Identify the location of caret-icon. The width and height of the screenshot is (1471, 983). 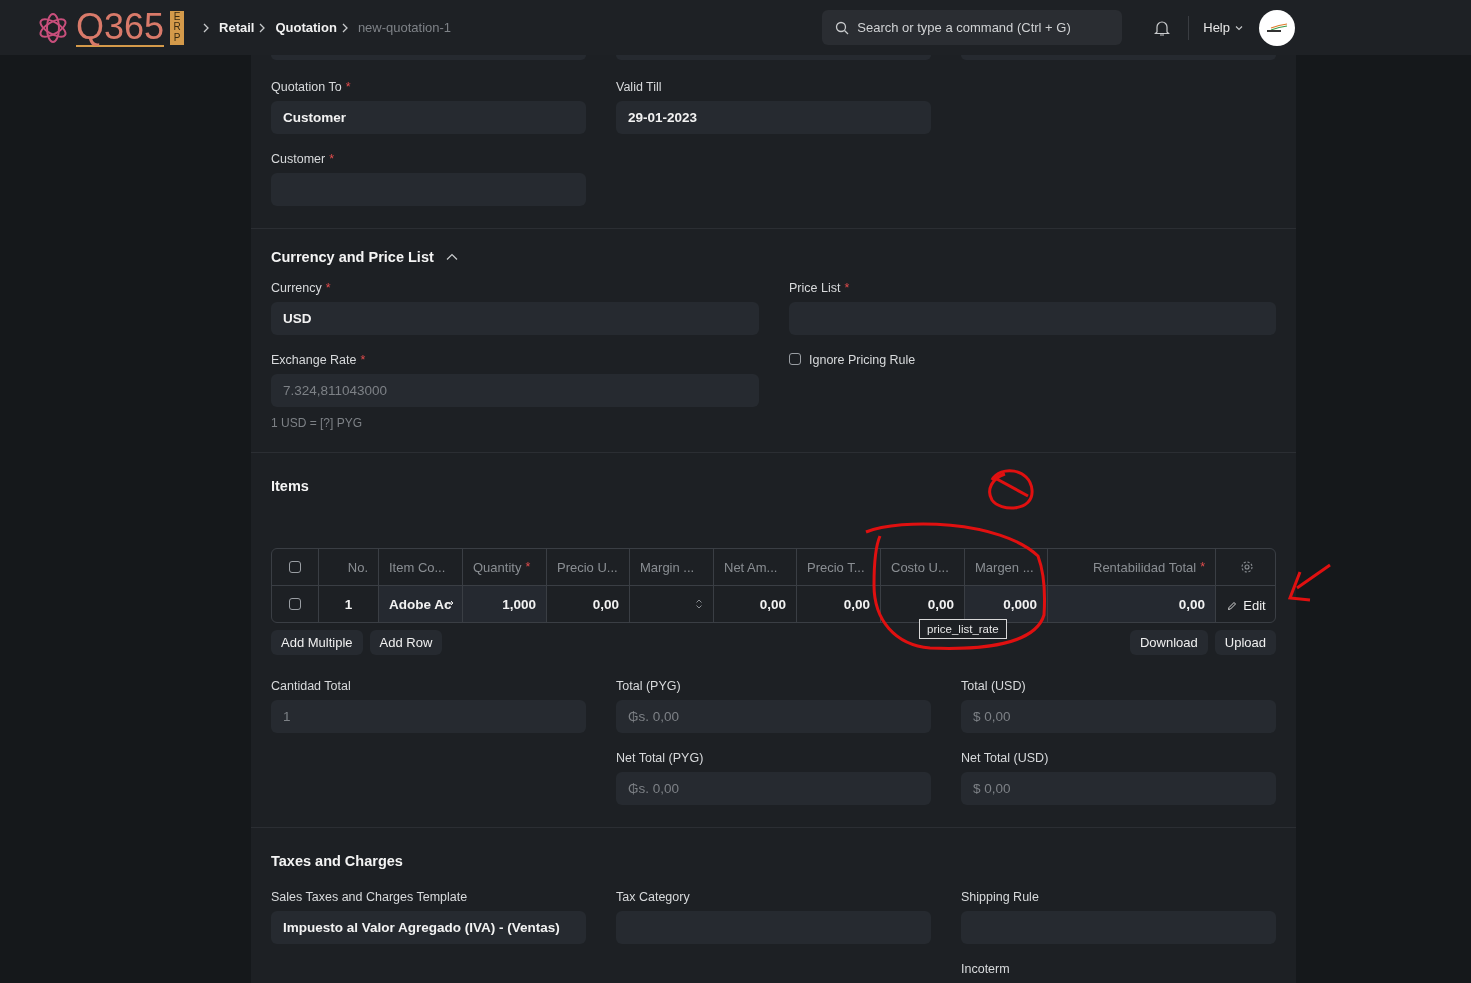
(1239, 27).